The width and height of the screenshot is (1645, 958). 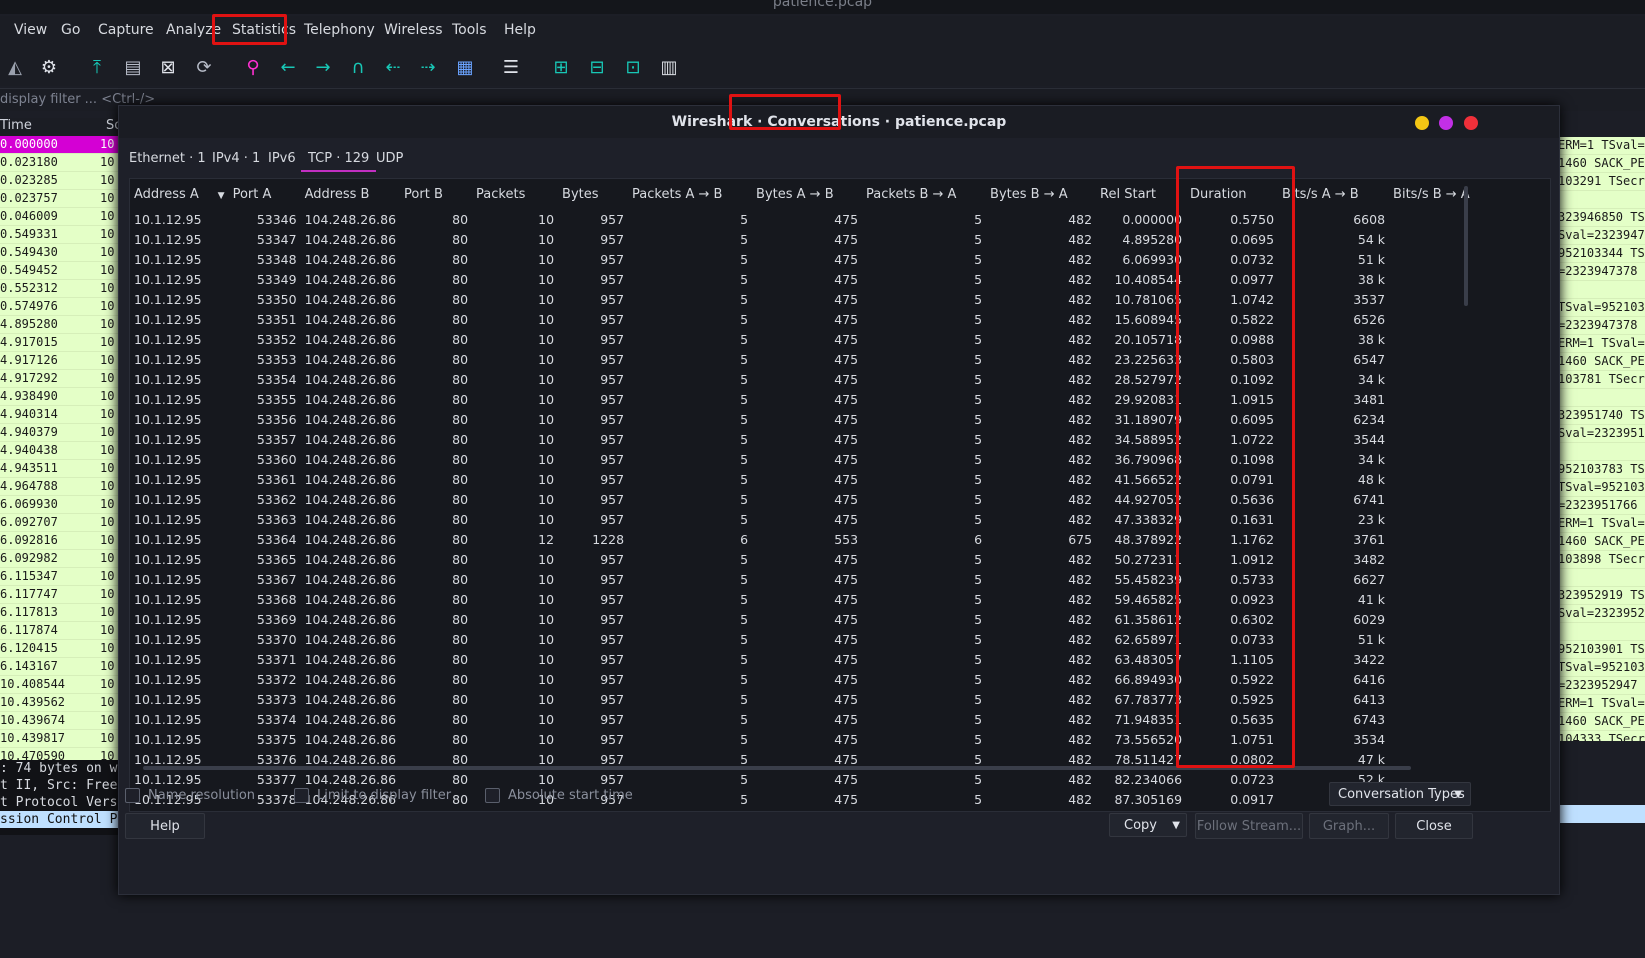 What do you see at coordinates (339, 30) in the screenshot?
I see `menu-telephony: Telephony` at bounding box center [339, 30].